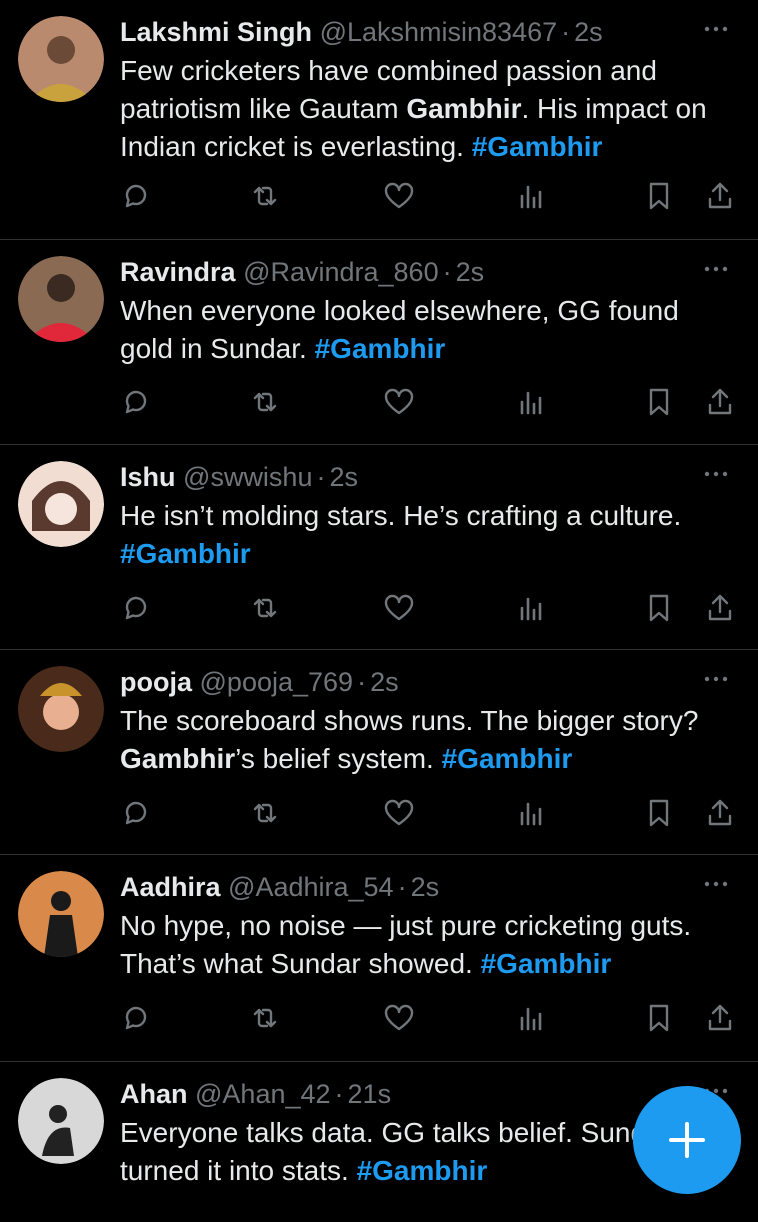 This screenshot has height=1222, width=758. I want to click on tweet-header: Ishu @swwishu · 2s, so click(399, 477).